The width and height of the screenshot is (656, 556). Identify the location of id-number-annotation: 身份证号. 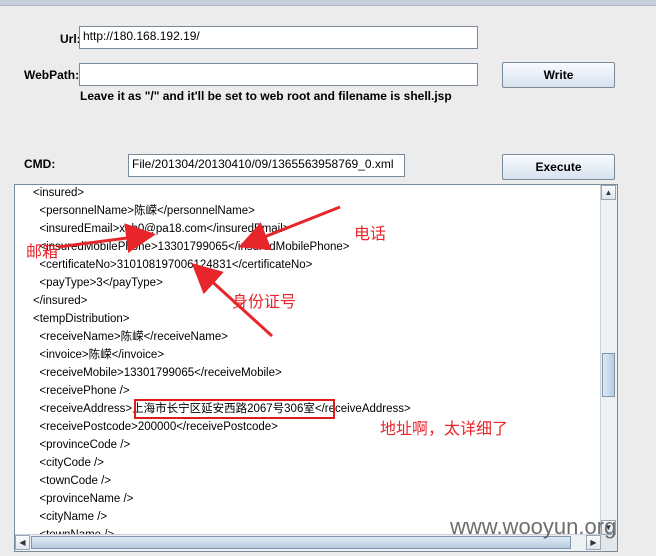
(264, 302).